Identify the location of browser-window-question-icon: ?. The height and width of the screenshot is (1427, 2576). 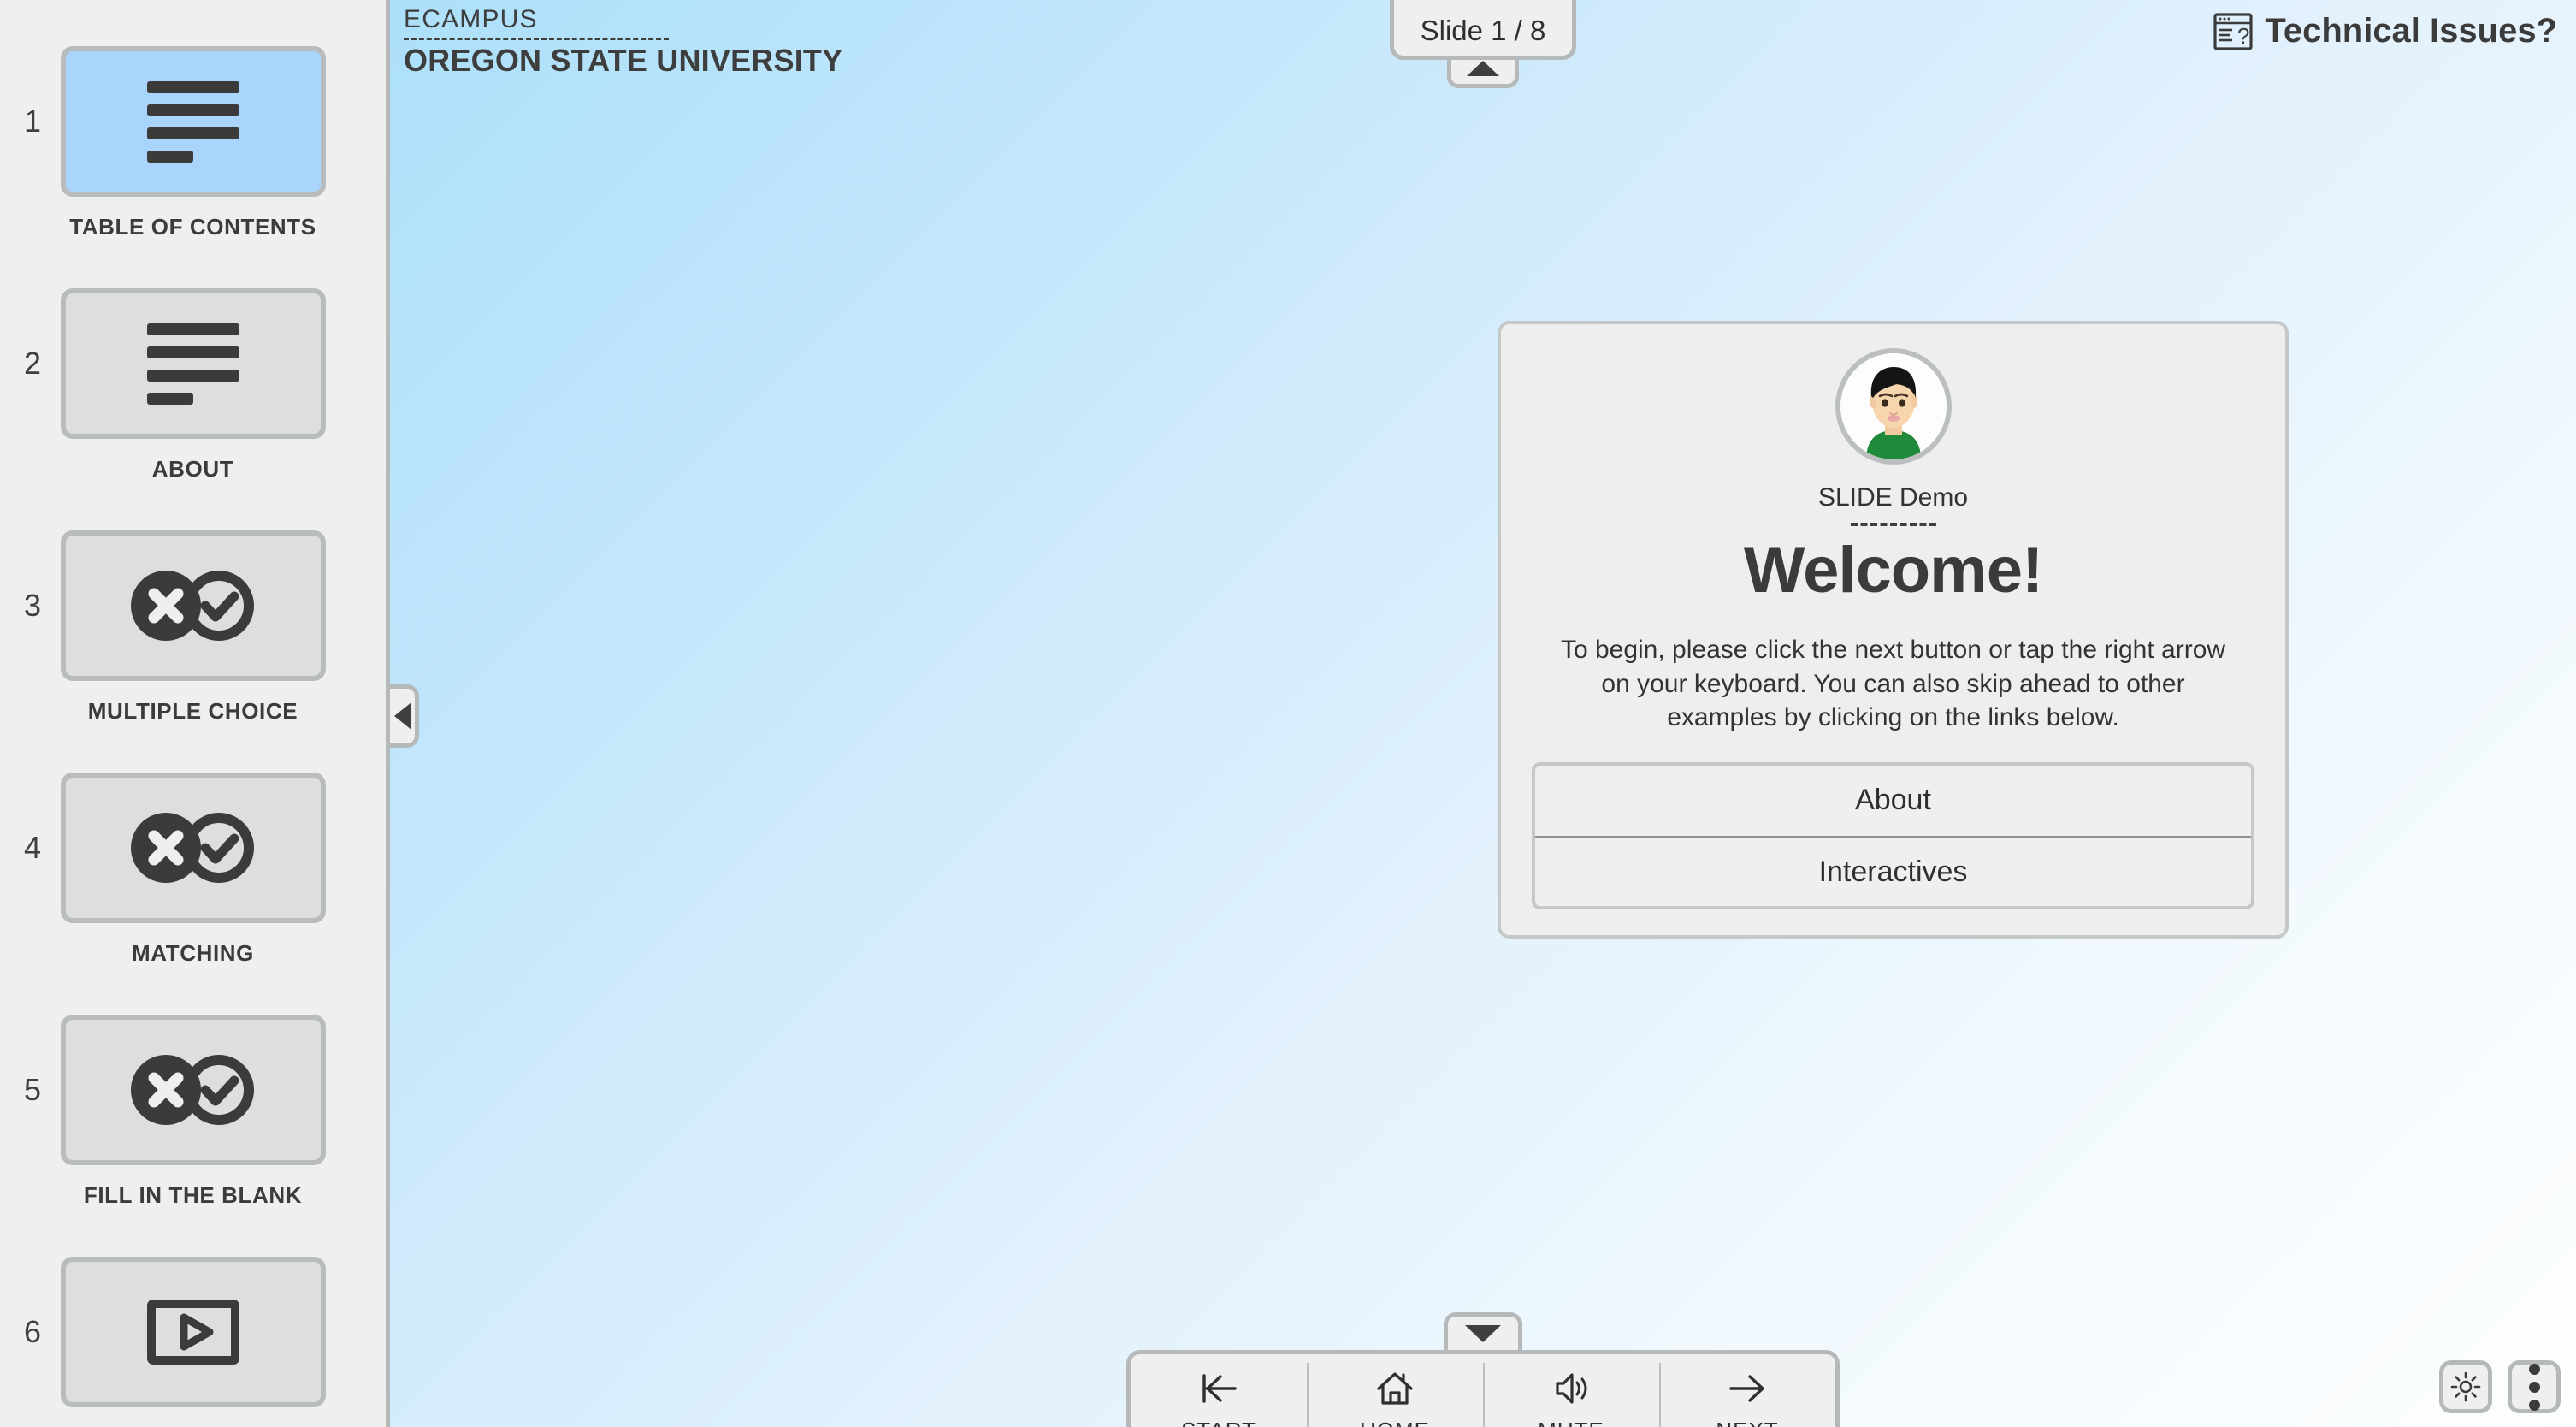
(2233, 31).